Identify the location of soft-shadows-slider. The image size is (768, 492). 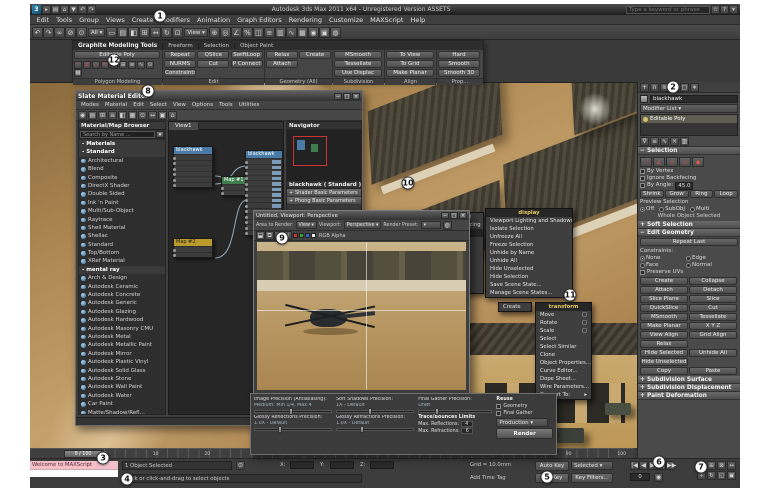
(375, 411).